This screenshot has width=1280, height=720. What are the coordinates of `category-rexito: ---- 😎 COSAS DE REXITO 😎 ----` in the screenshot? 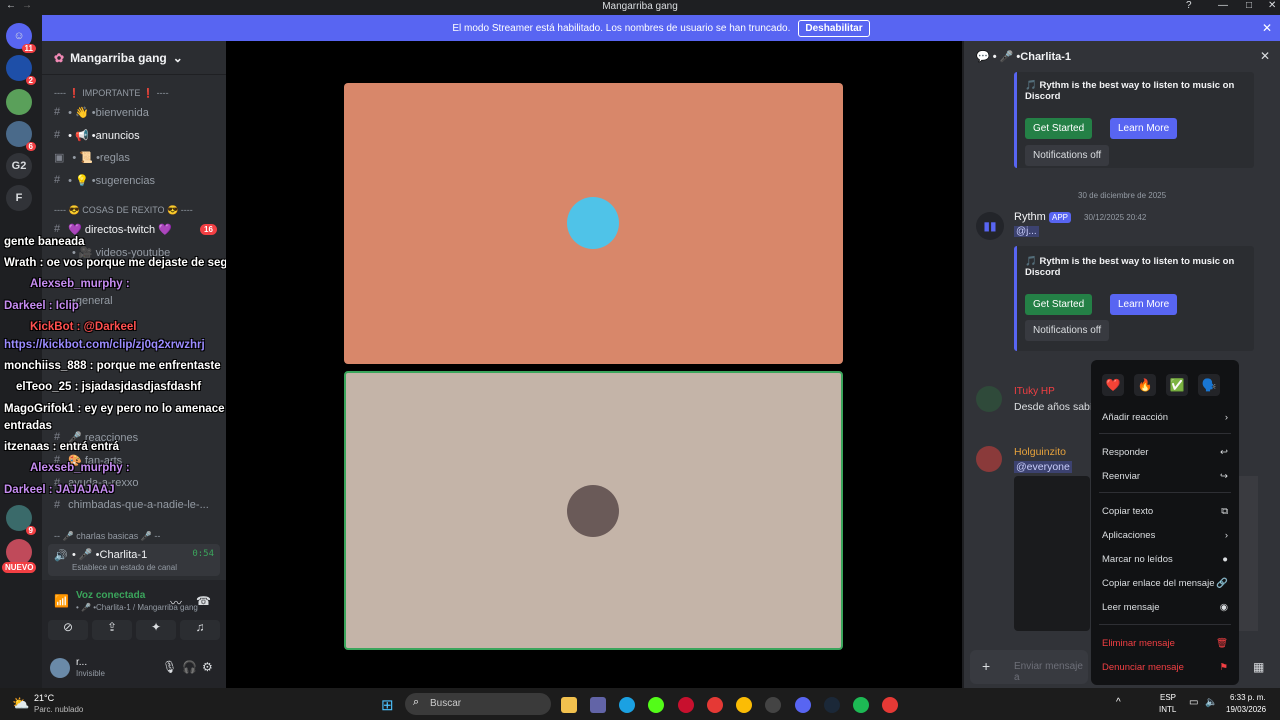 It's located at (123, 210).